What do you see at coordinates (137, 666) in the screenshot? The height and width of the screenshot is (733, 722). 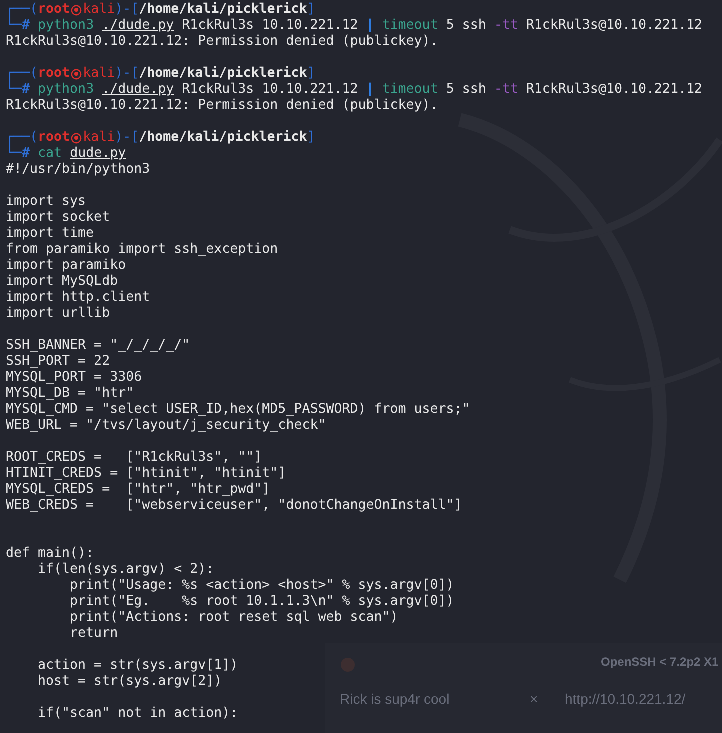 I see `output-line: action = str(sys.argv[1])` at bounding box center [137, 666].